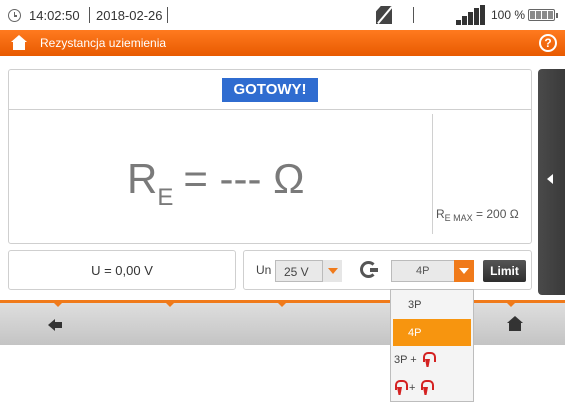  I want to click on max-symbol: R, so click(440, 214).